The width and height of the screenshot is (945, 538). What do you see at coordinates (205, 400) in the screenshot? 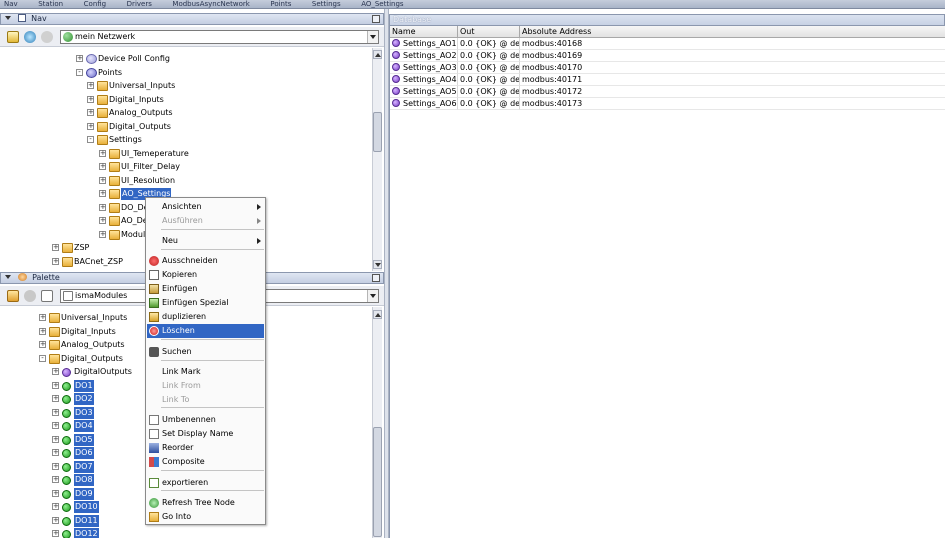
I see `menu-item-link-to: Link To` at bounding box center [205, 400].